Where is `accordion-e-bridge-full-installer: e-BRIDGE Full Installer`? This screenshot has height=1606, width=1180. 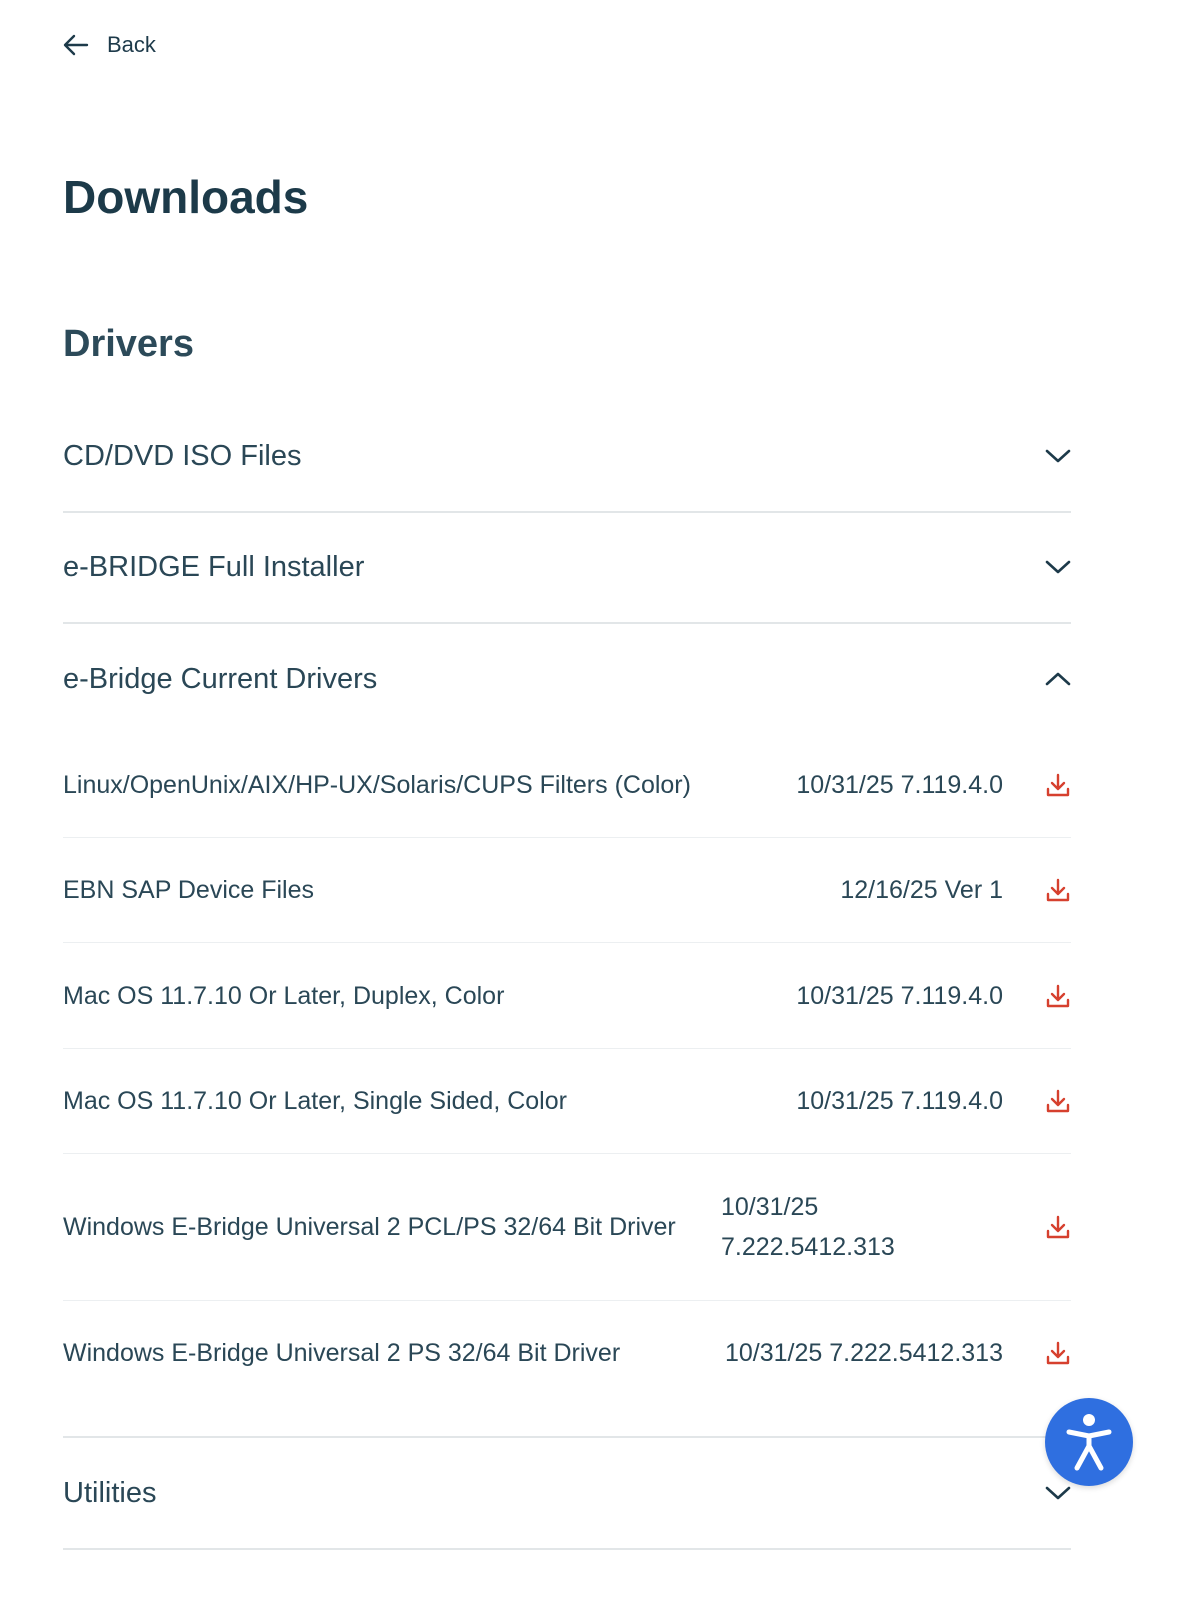
accordion-e-bridge-full-installer: e-BRIDGE Full Installer is located at coordinates (567, 568).